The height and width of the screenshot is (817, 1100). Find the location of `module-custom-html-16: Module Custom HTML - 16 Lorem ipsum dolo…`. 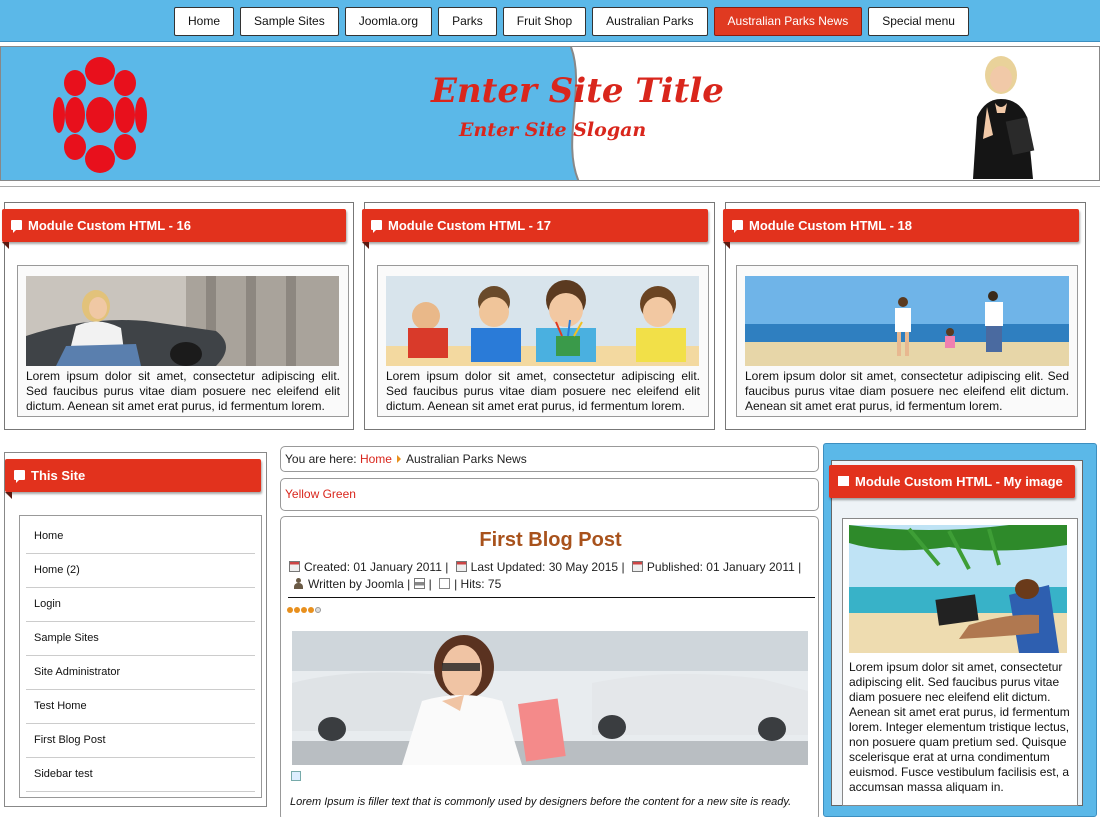

module-custom-html-16: Module Custom HTML - 16 Lorem ipsum dolo… is located at coordinates (178, 316).